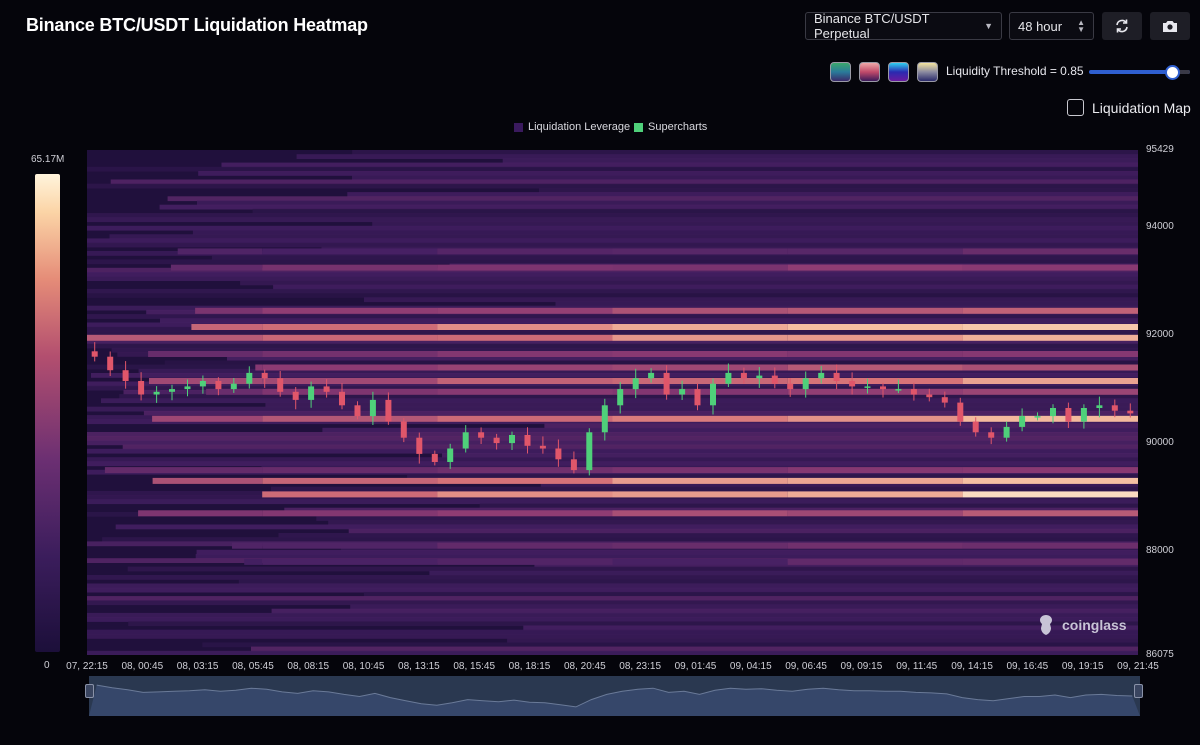 Image resolution: width=1200 pixels, height=745 pixels. Describe the element at coordinates (638, 127) in the screenshot. I see `legend-swatch` at that location.